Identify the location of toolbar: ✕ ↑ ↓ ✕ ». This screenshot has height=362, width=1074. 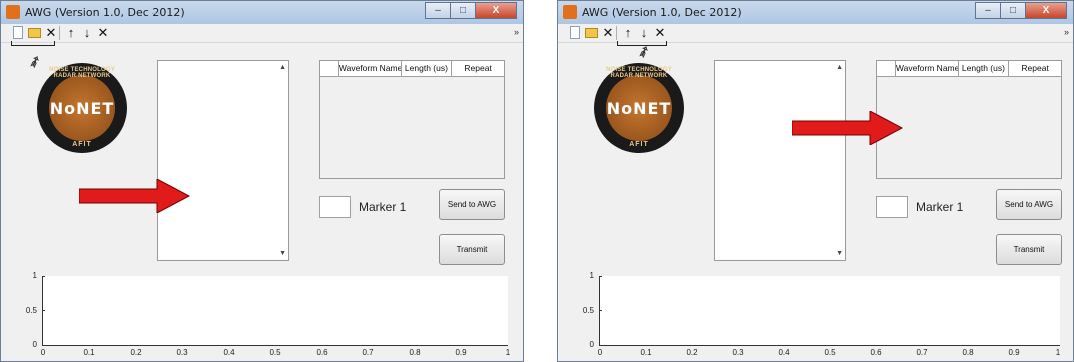
(262, 33).